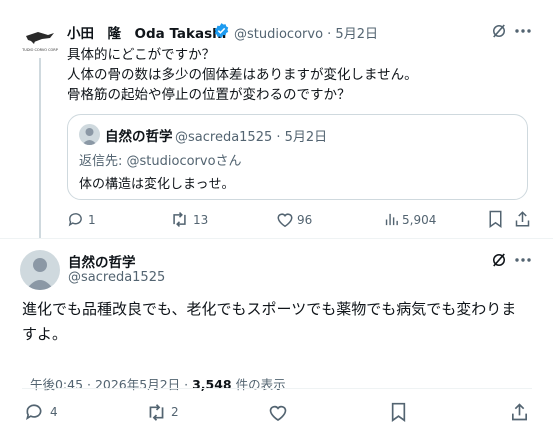 This screenshot has width=553, height=437. Describe the element at coordinates (251, 137) in the screenshot. I see `quoted-handle-date: @sacreda1525 · 5月2日` at that location.